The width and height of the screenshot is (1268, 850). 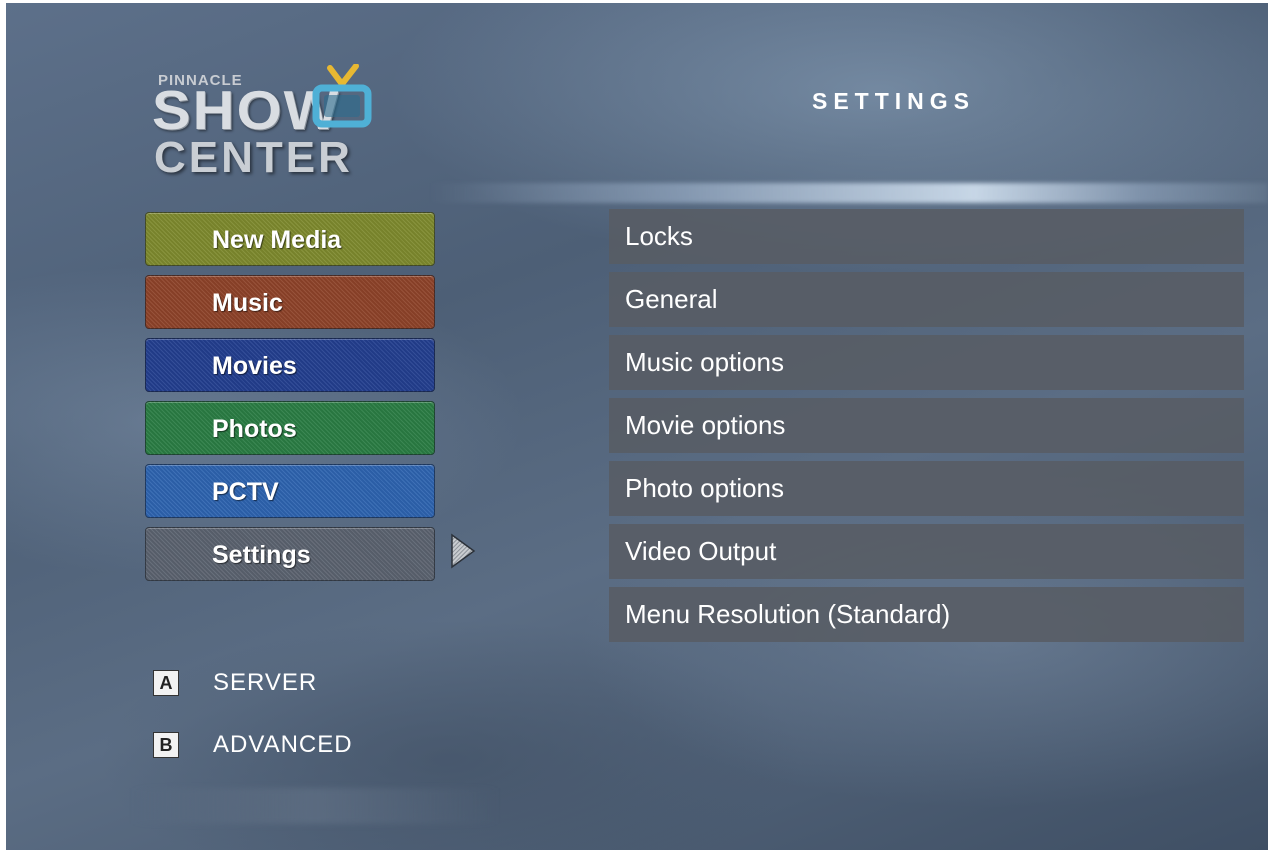 I want to click on frame-left, so click(x=3, y=425).